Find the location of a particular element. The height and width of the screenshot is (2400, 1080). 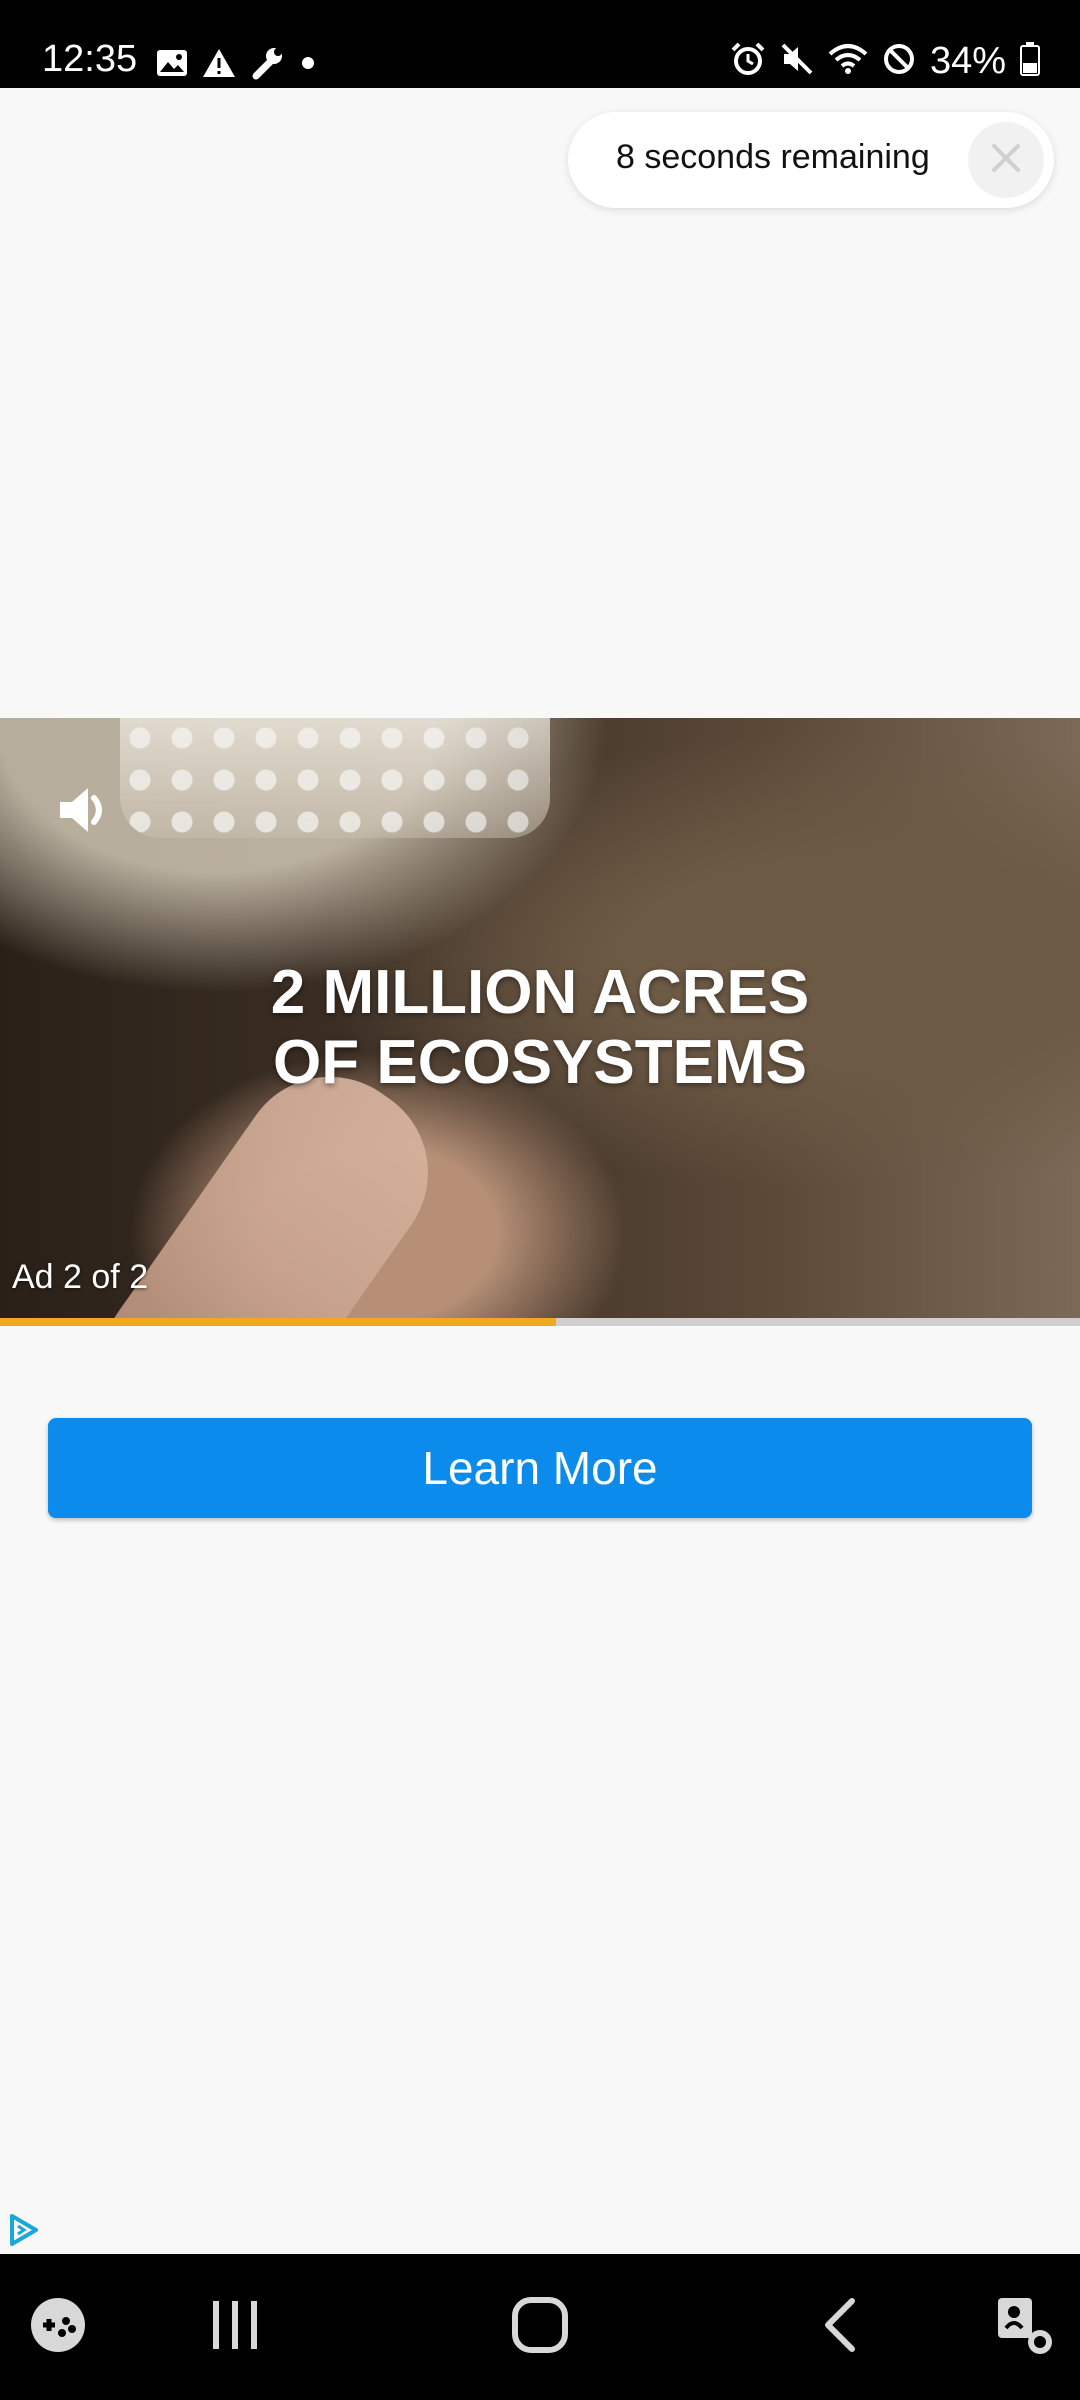

video-lace-detail is located at coordinates (335, 778).